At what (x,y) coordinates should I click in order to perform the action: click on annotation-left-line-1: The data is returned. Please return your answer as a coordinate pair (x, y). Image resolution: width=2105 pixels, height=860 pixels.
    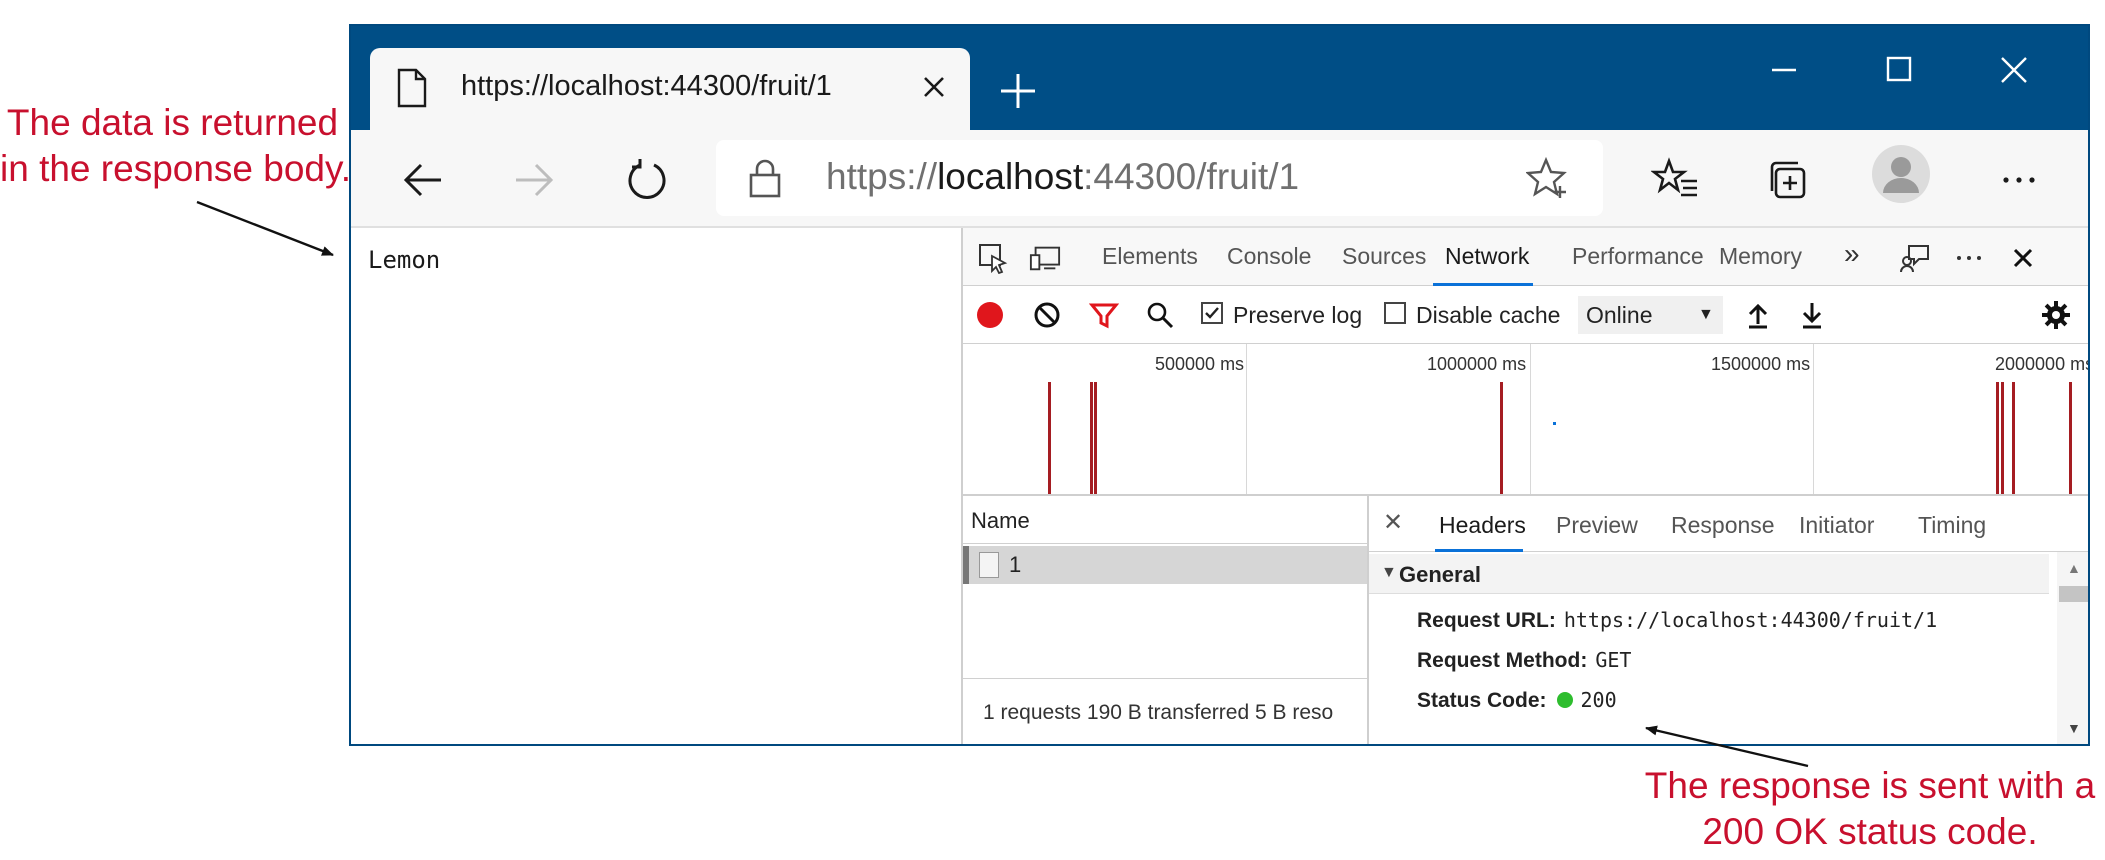
    Looking at the image, I should click on (172, 122).